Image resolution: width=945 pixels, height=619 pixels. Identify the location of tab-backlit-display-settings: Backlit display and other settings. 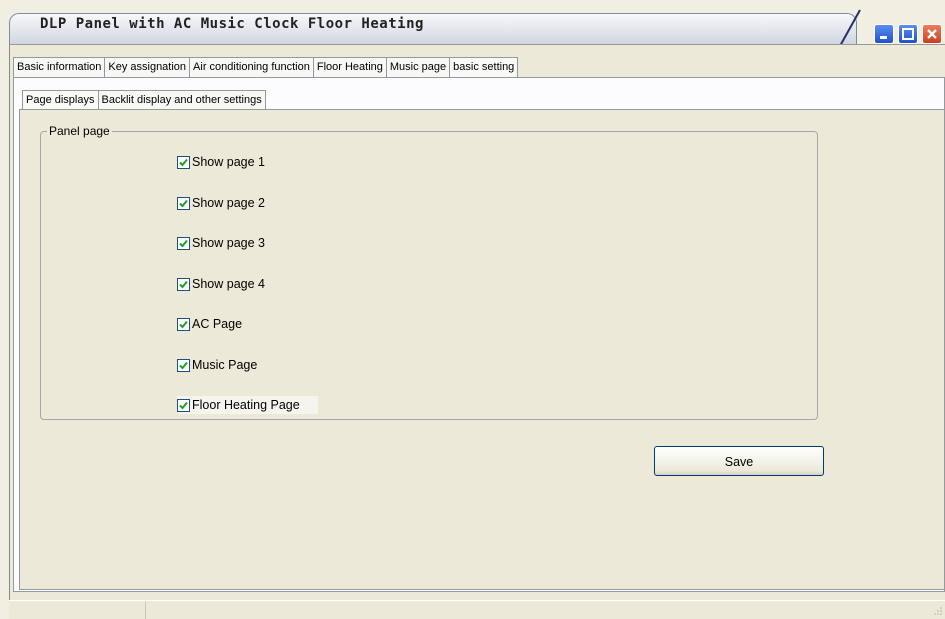
(181, 99).